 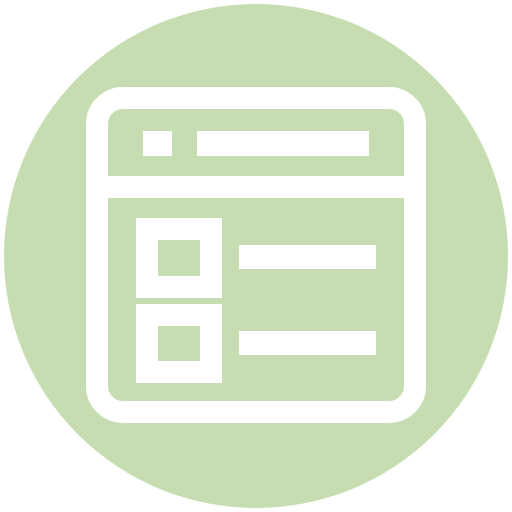 I want to click on list-item-2-line, so click(x=307, y=343).